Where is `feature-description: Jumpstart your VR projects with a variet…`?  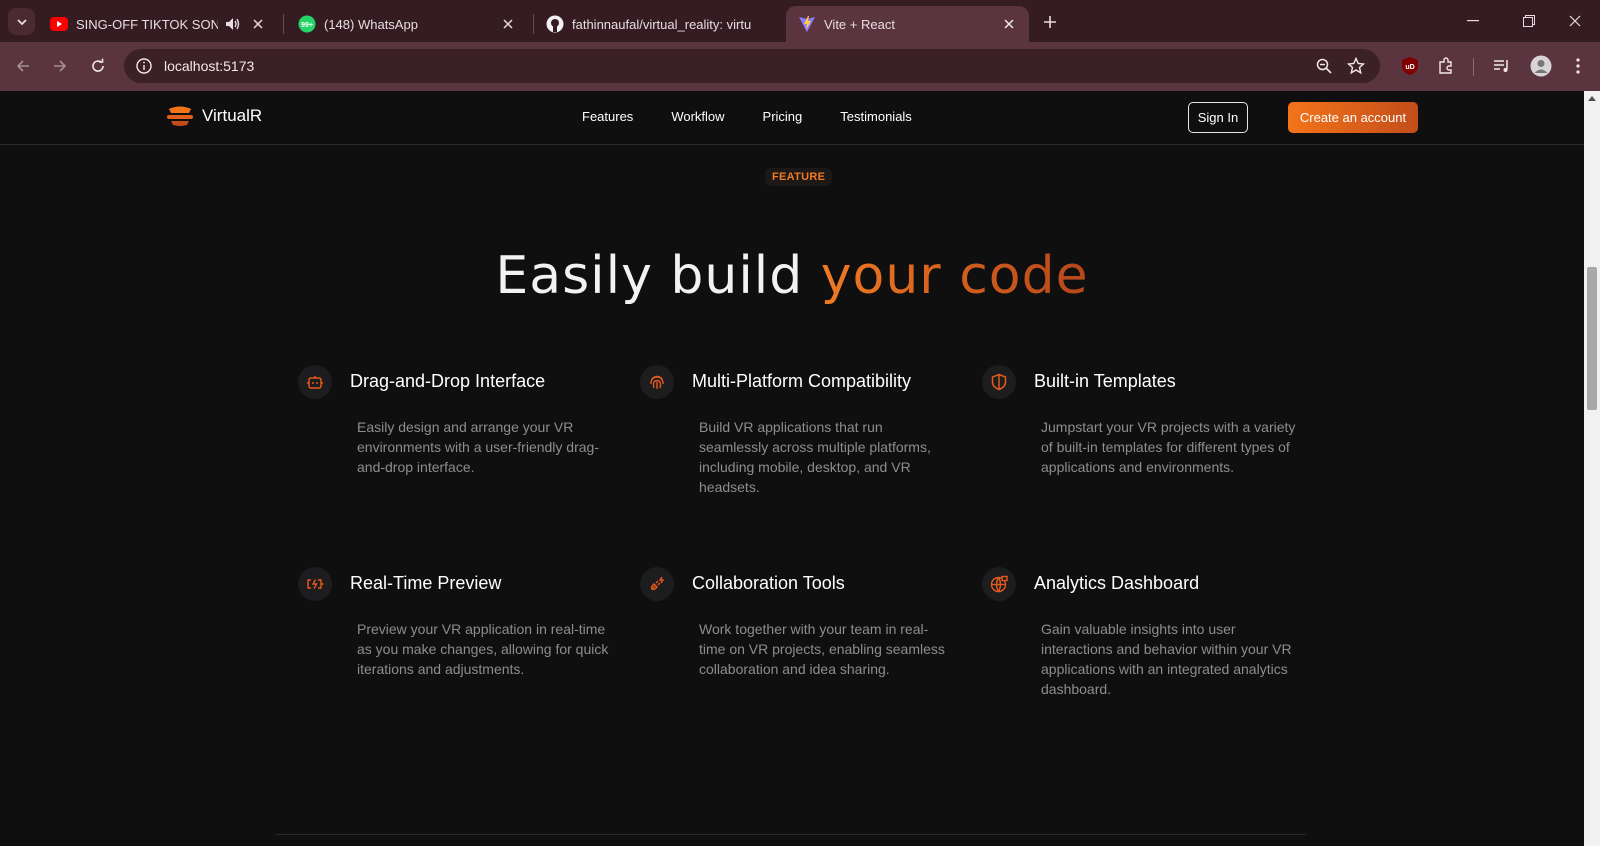 feature-description: Jumpstart your VR projects with a variet… is located at coordinates (1168, 447).